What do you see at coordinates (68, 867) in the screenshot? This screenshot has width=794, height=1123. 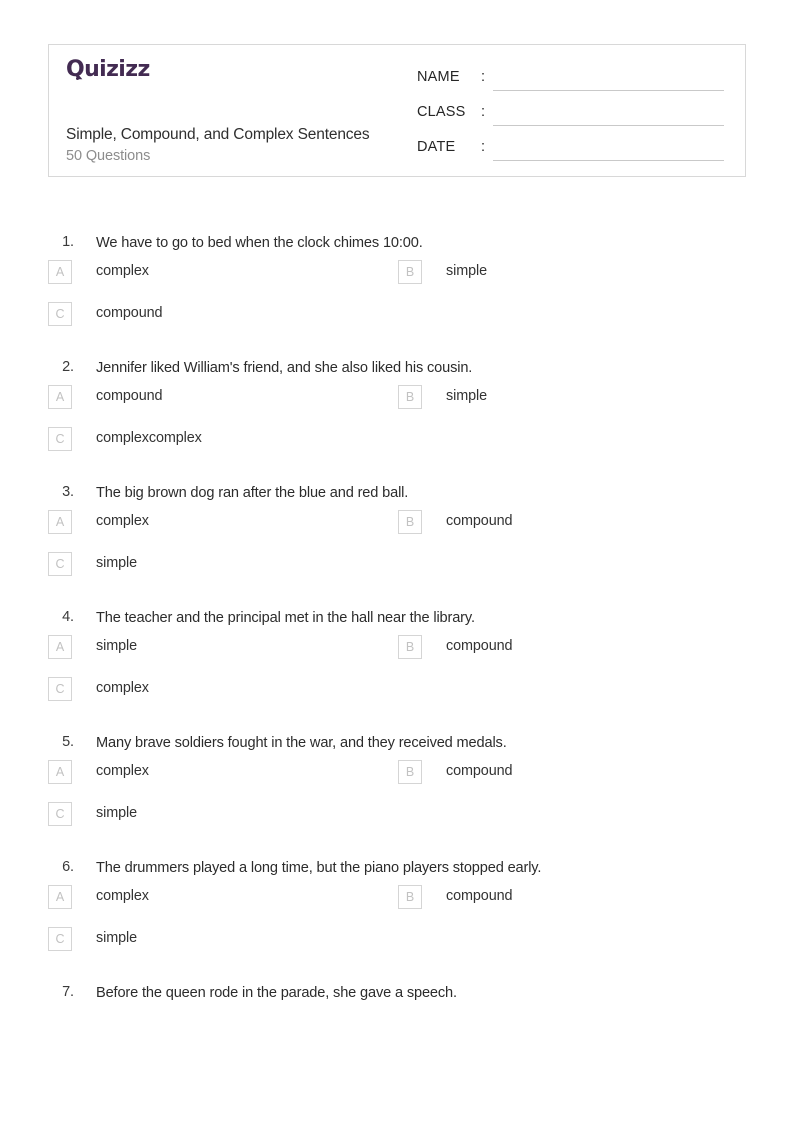 I see `question-number: 6.` at bounding box center [68, 867].